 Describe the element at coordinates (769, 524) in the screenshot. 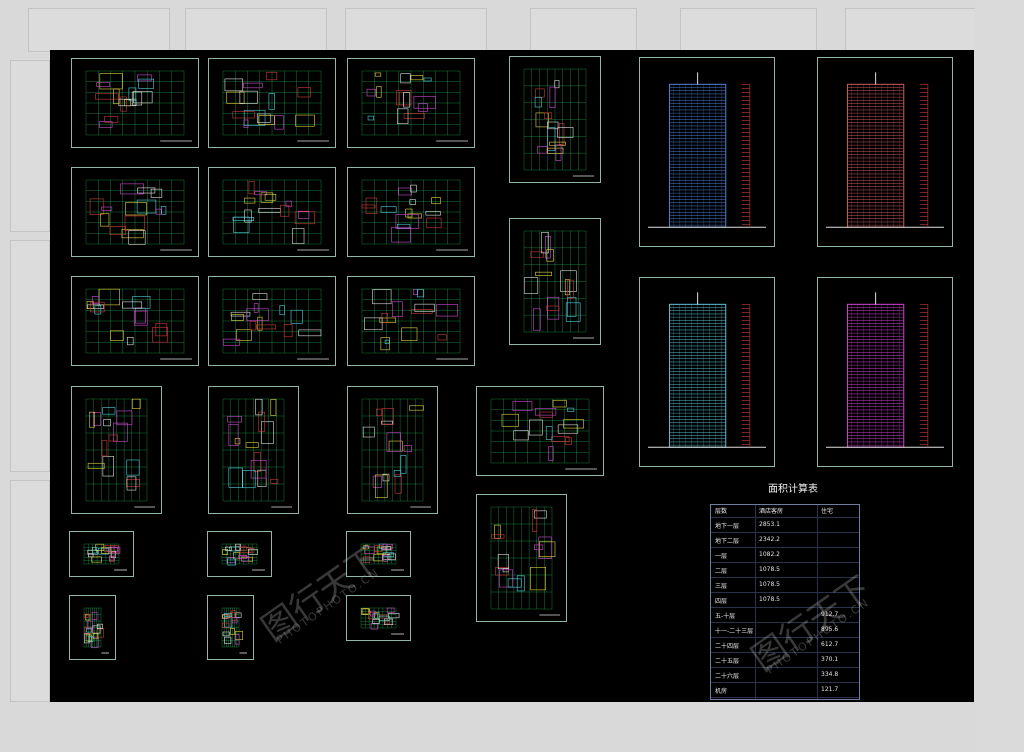

I see `area-table-cell: 2853.1` at that location.